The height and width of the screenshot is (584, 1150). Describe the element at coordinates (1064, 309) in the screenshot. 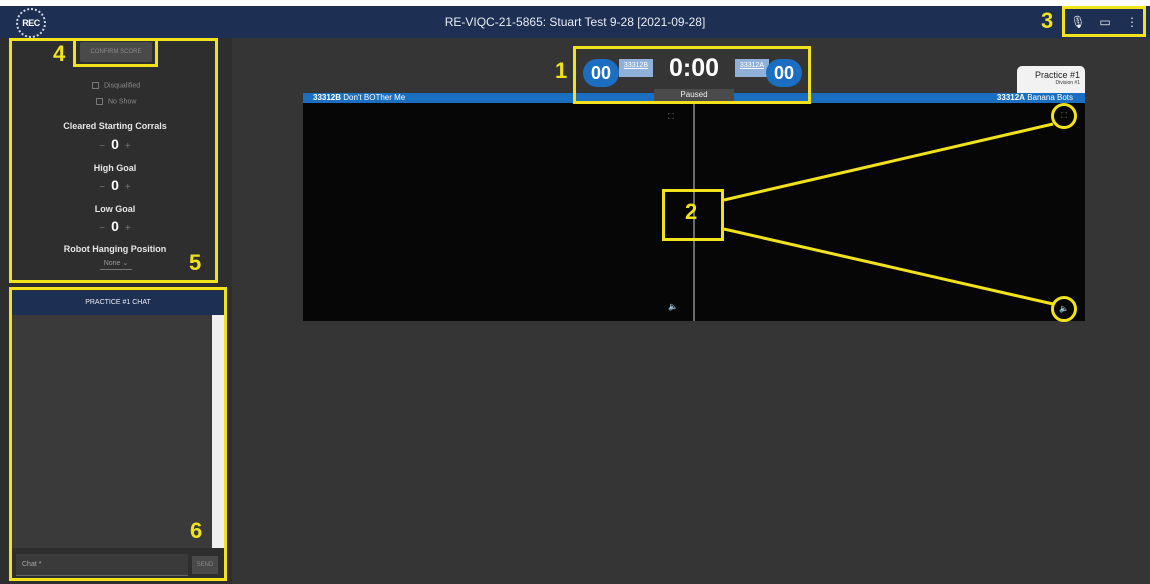

I see `volume-icon: 🔈` at that location.